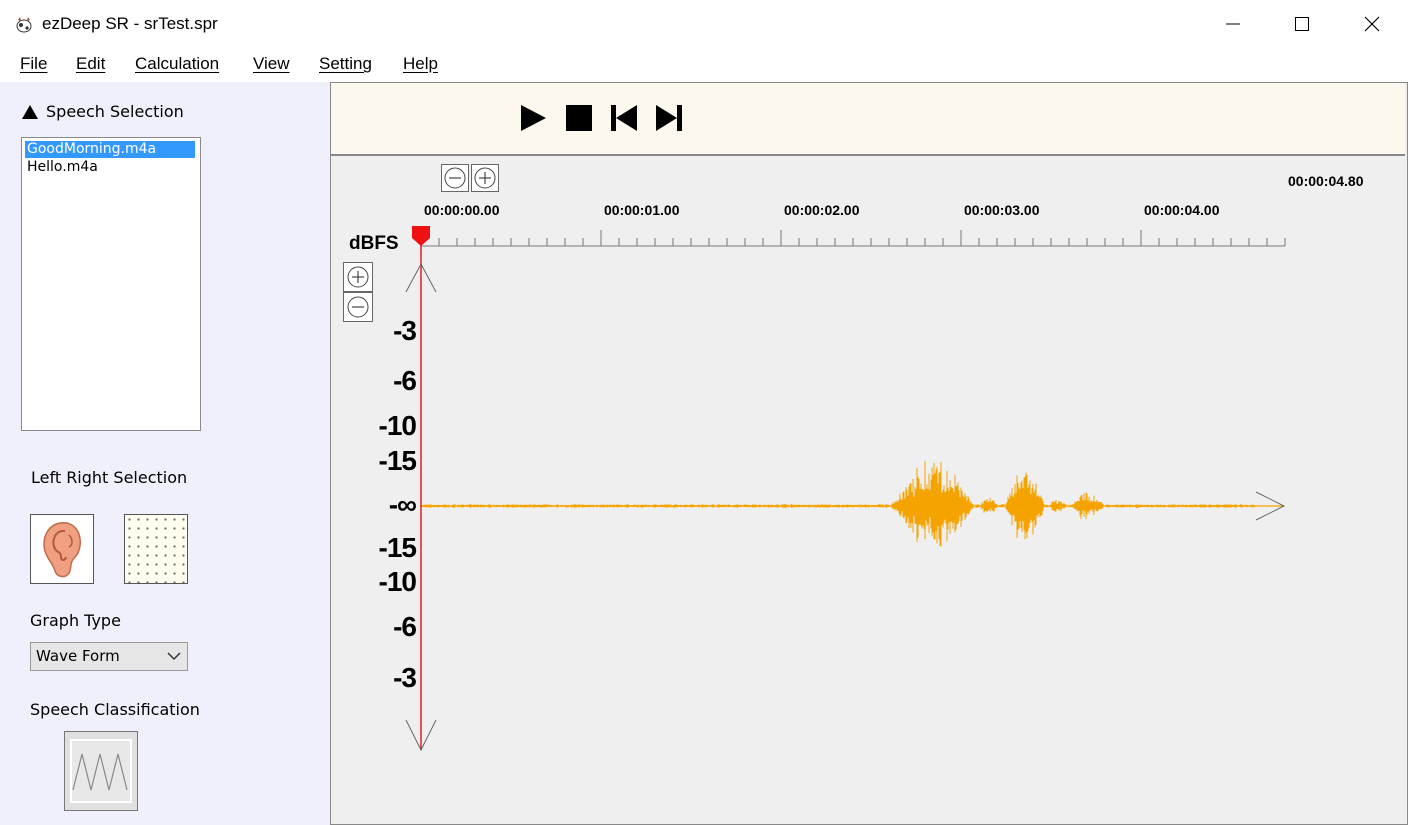  I want to click on chevron-down-icon, so click(174, 656).